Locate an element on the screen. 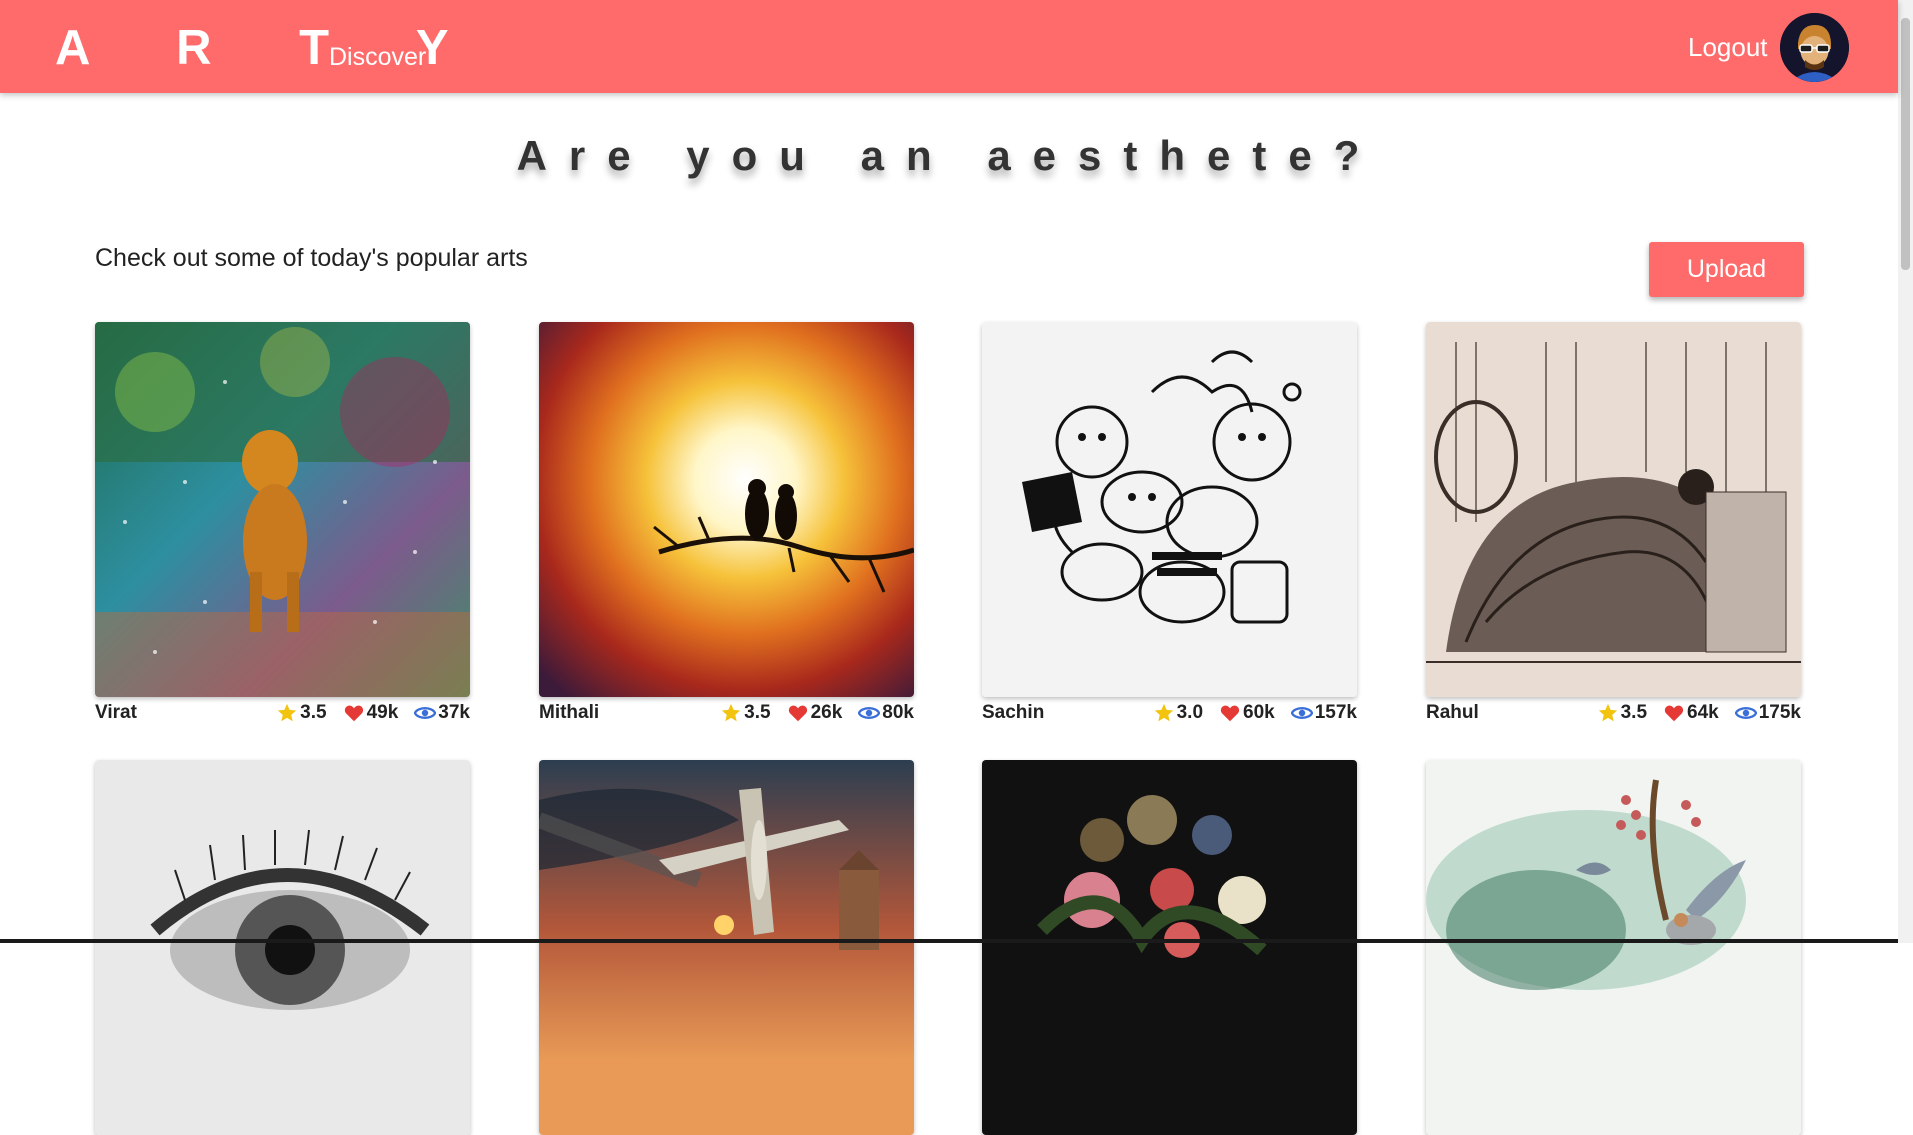 This screenshot has height=1135, width=1913. likes-count: 26k is located at coordinates (826, 712).